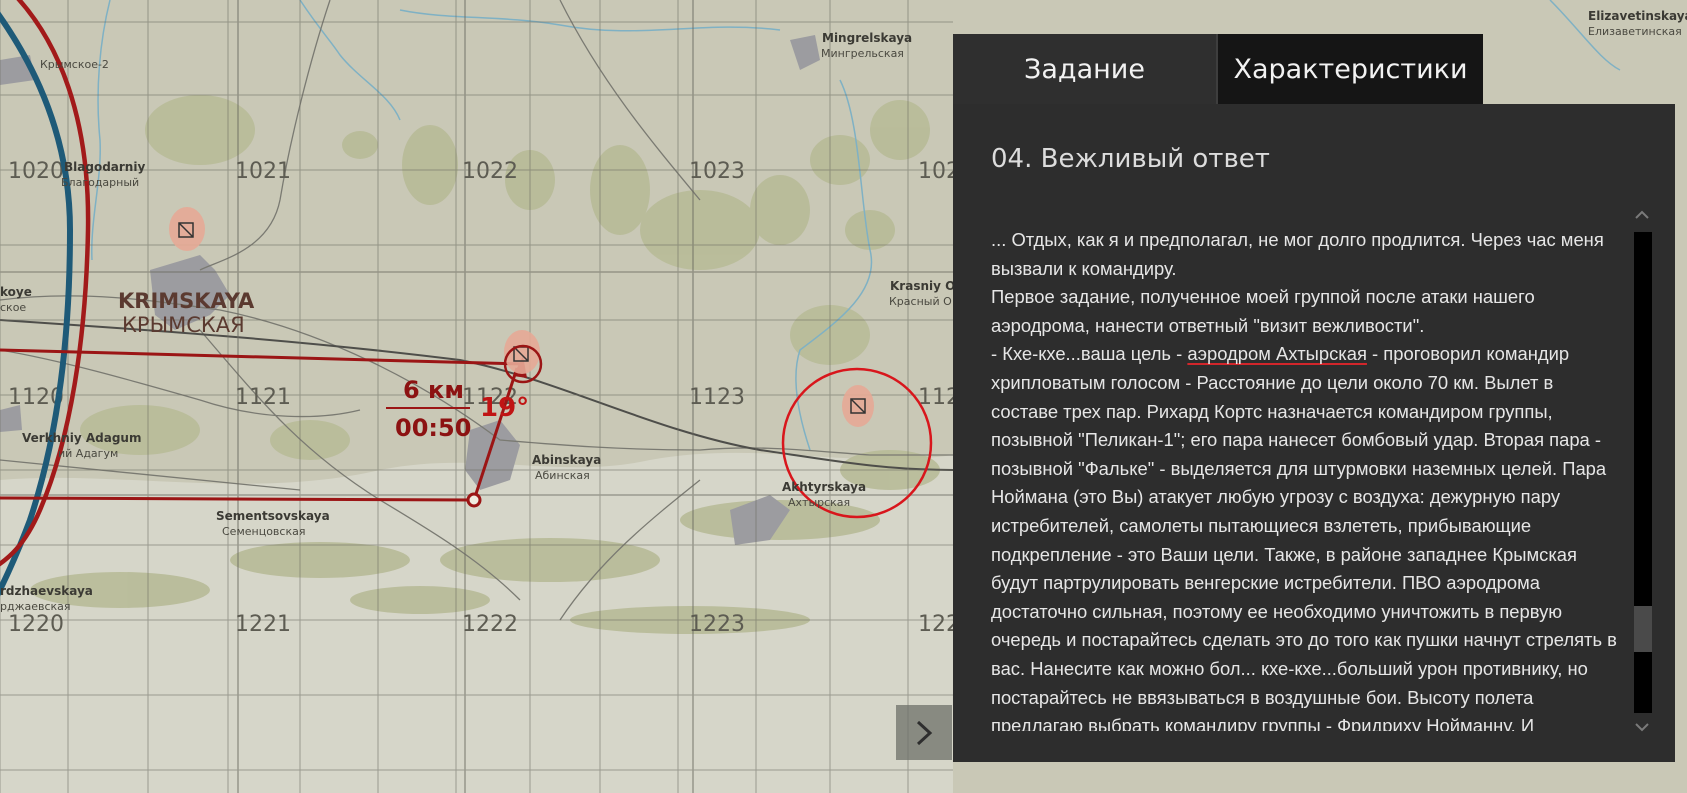 This screenshot has height=793, width=1687. Describe the element at coordinates (1643, 472) in the screenshot. I see `scrollbar-track` at that location.